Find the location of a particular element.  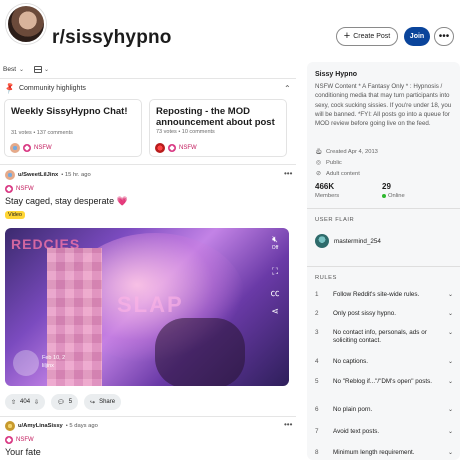

content-rating: ⊘ Adult content is located at coordinates (337, 174).